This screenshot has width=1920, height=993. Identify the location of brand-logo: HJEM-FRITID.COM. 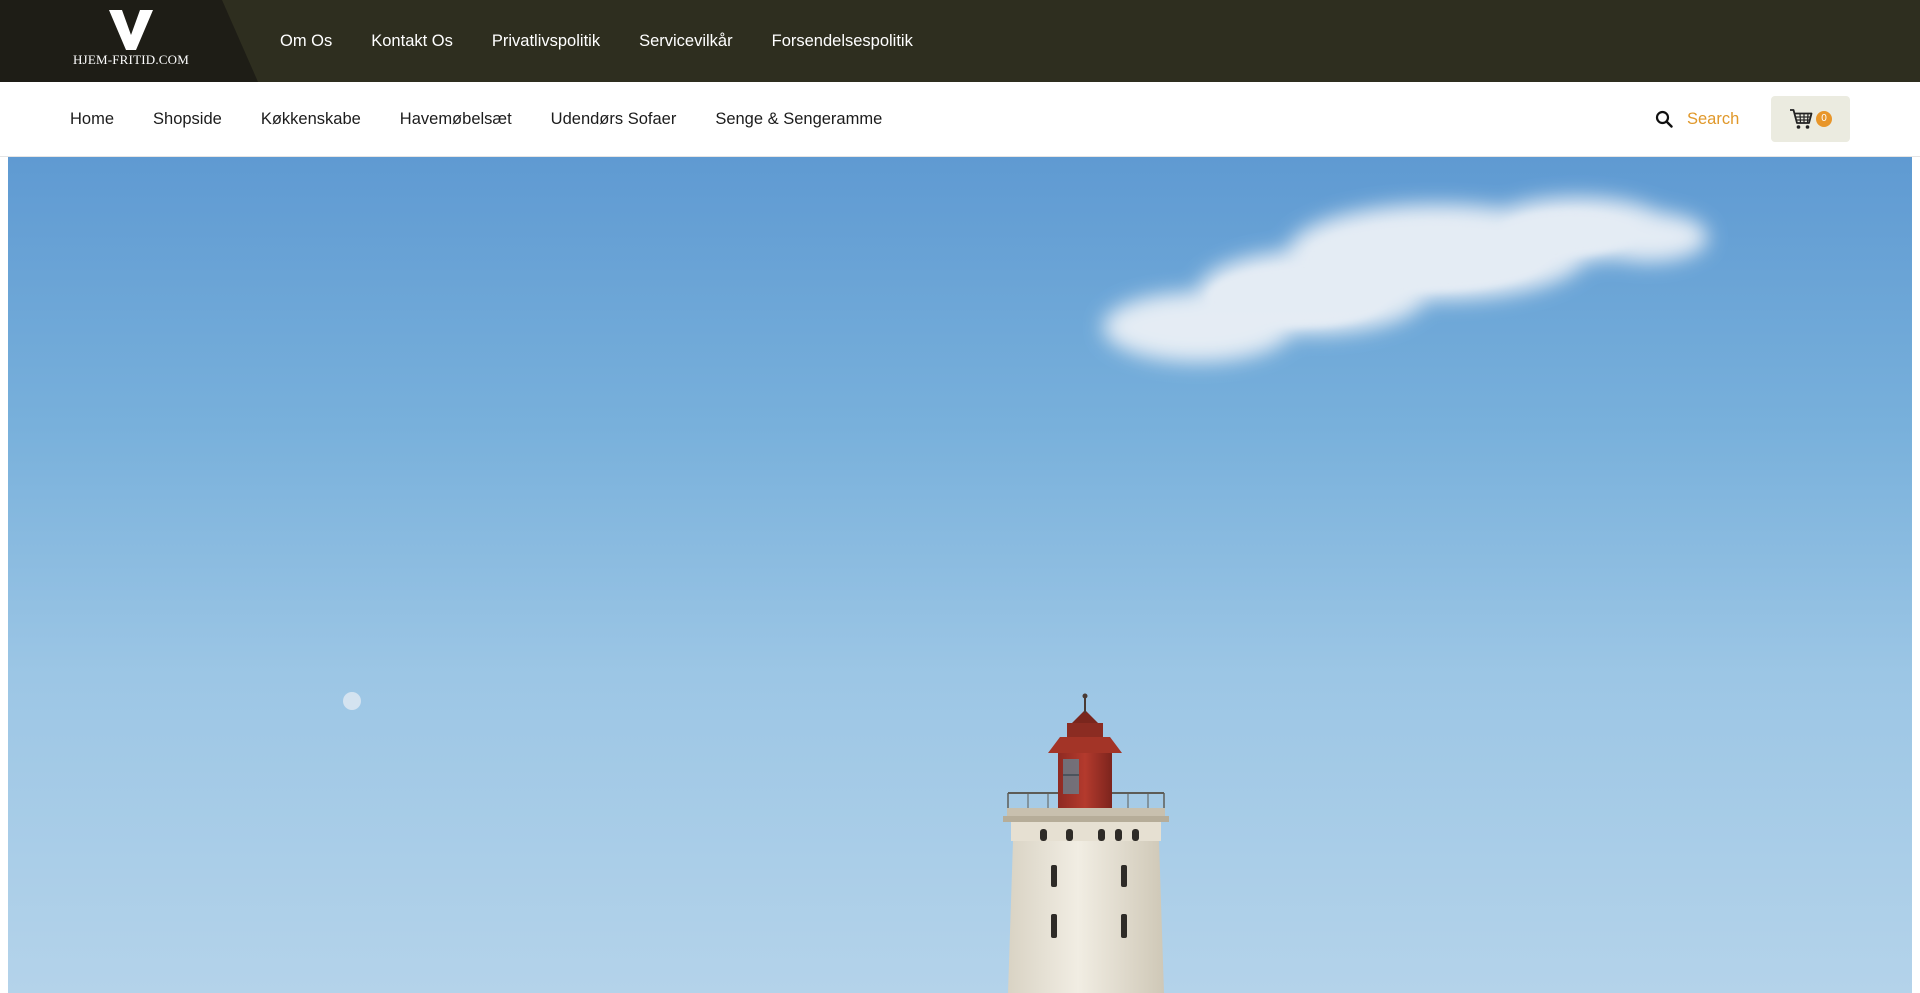
(131, 39).